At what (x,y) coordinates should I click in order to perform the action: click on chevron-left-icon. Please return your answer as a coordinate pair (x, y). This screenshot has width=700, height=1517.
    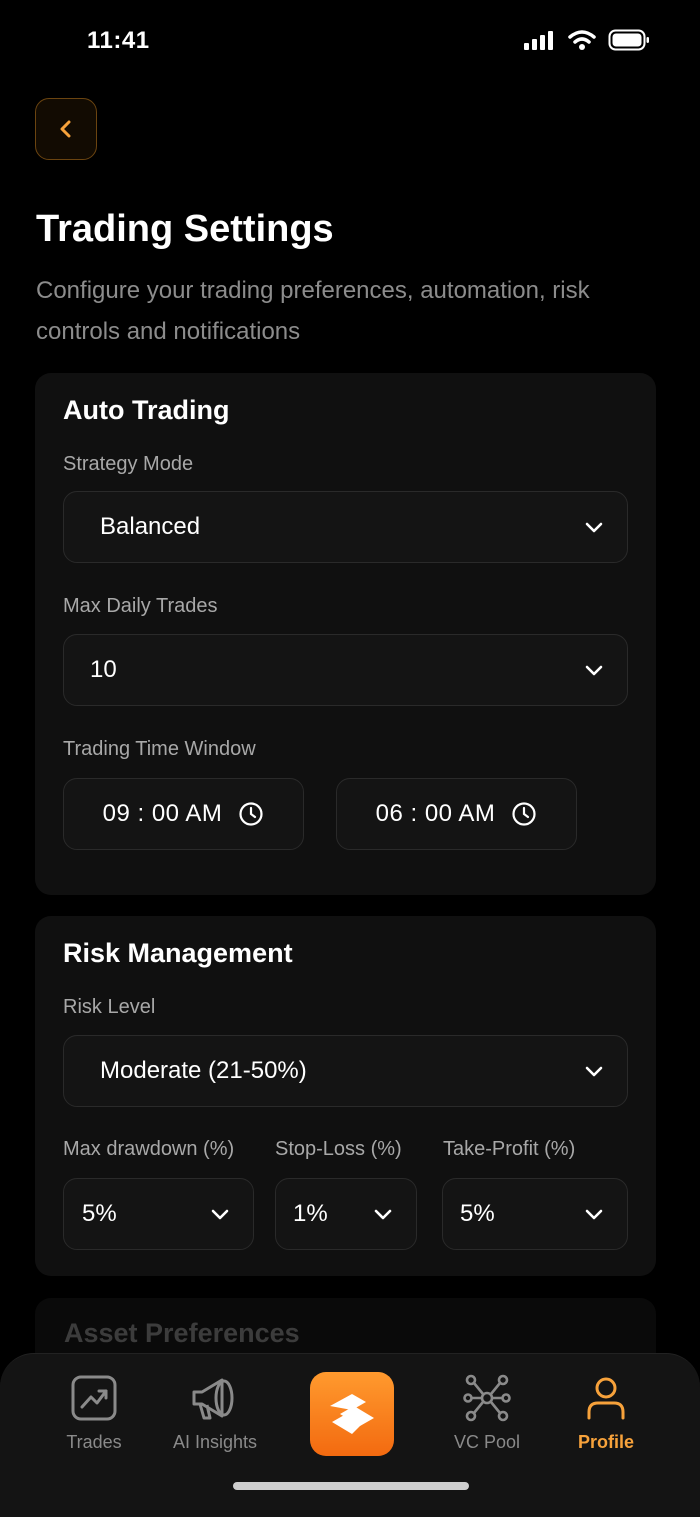
    Looking at the image, I should click on (65, 129).